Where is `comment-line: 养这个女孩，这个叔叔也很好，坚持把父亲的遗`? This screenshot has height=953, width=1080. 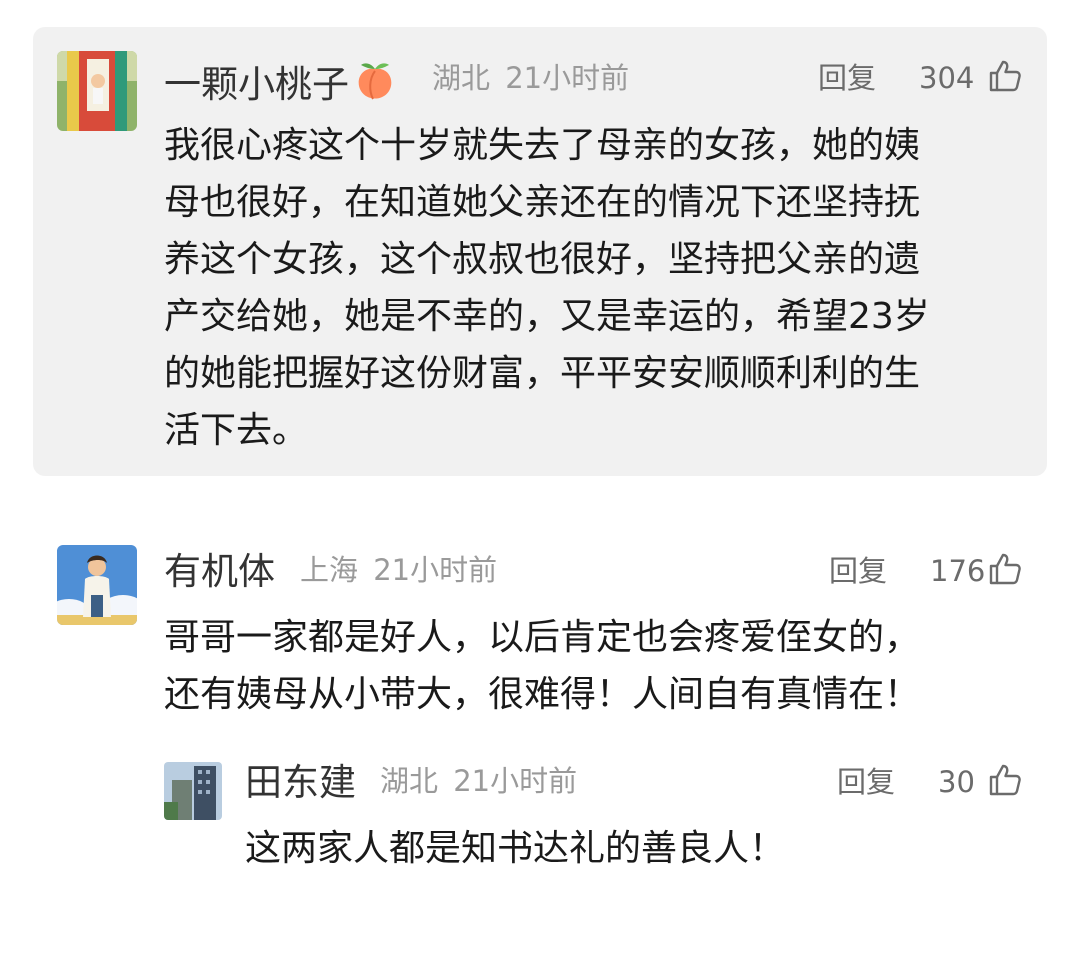
comment-line: 养这个女孩，这个叔叔也很好，坚持把父亲的遗 is located at coordinates (542, 259).